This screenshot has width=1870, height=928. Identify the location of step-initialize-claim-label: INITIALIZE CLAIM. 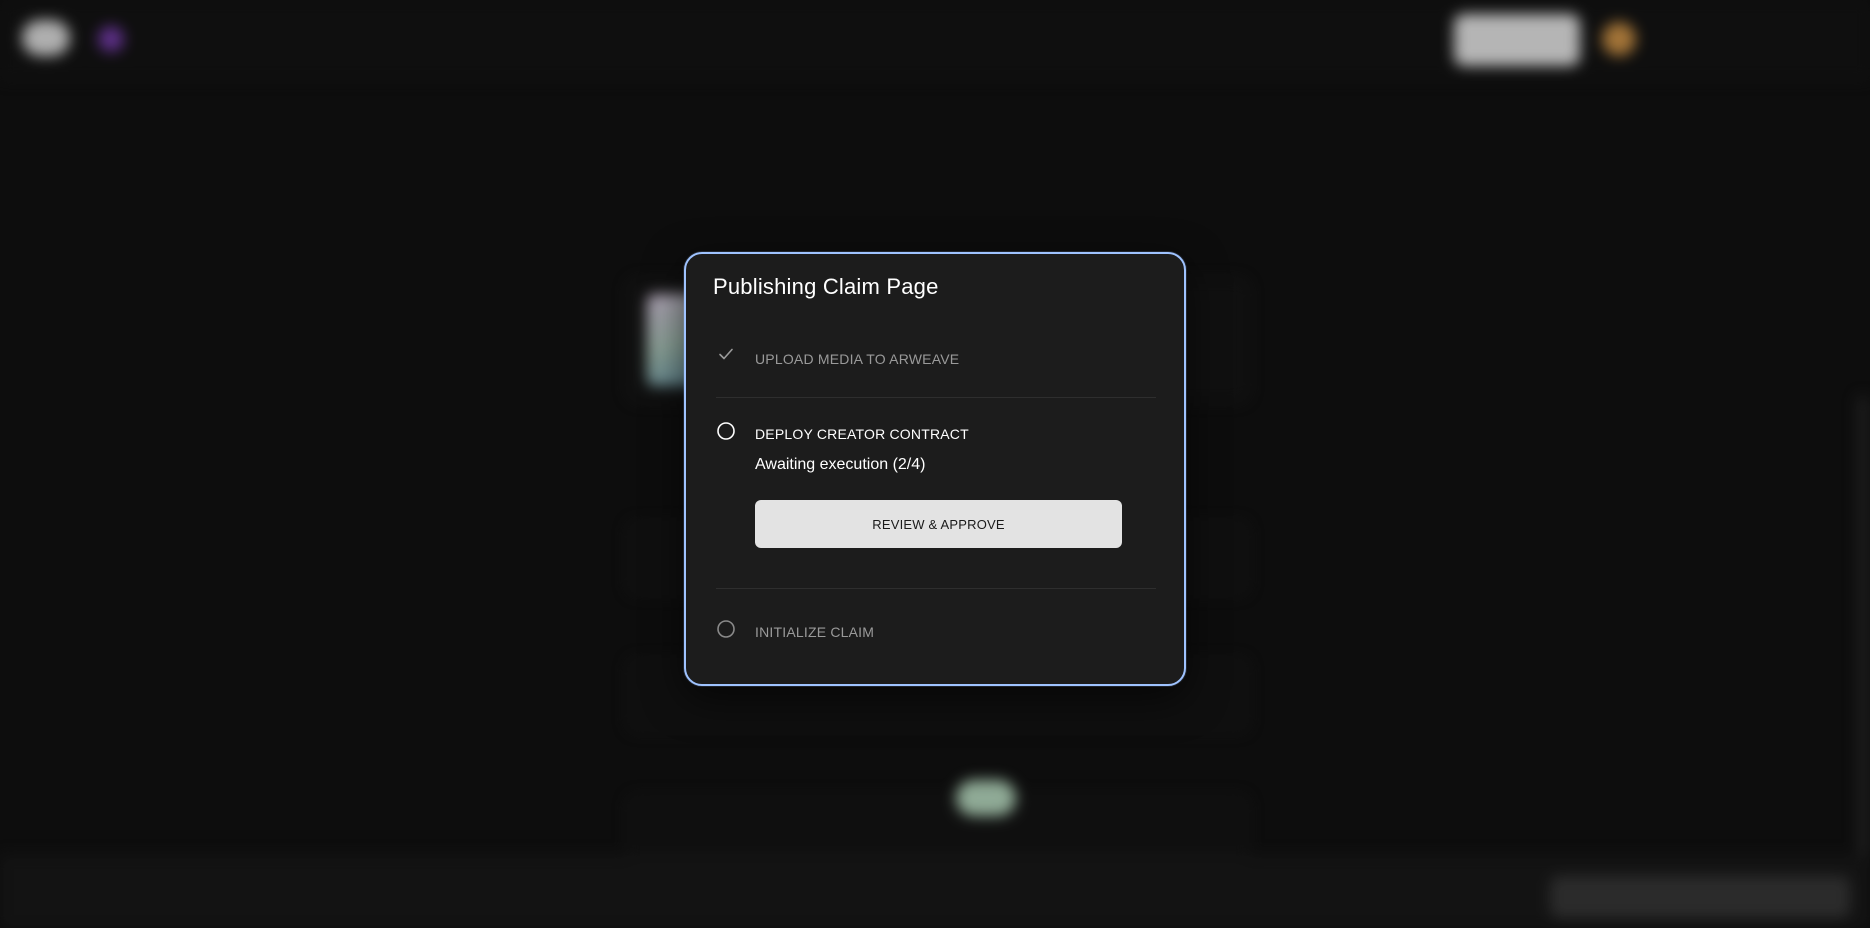
(815, 632).